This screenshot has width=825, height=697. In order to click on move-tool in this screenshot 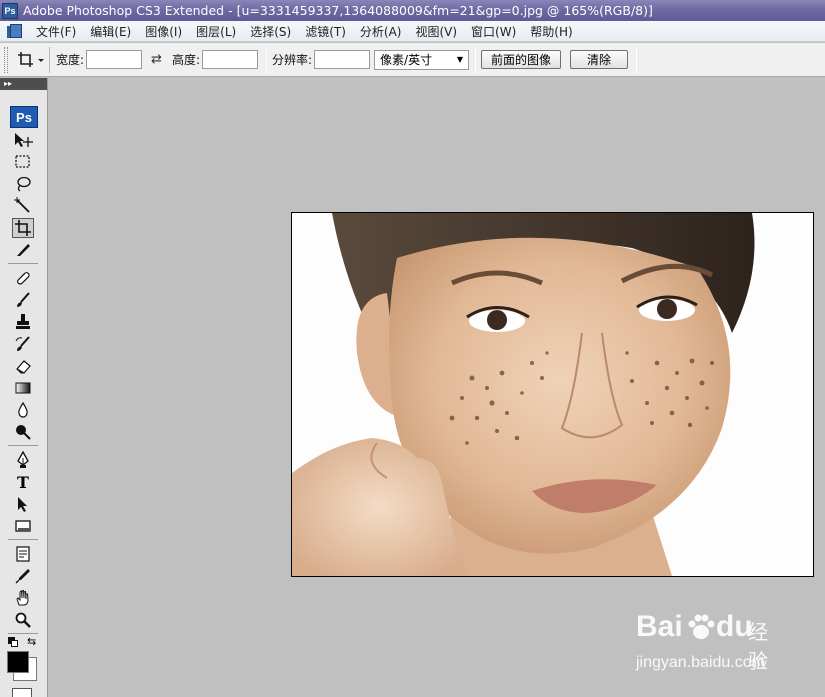, I will do `click(23, 140)`.